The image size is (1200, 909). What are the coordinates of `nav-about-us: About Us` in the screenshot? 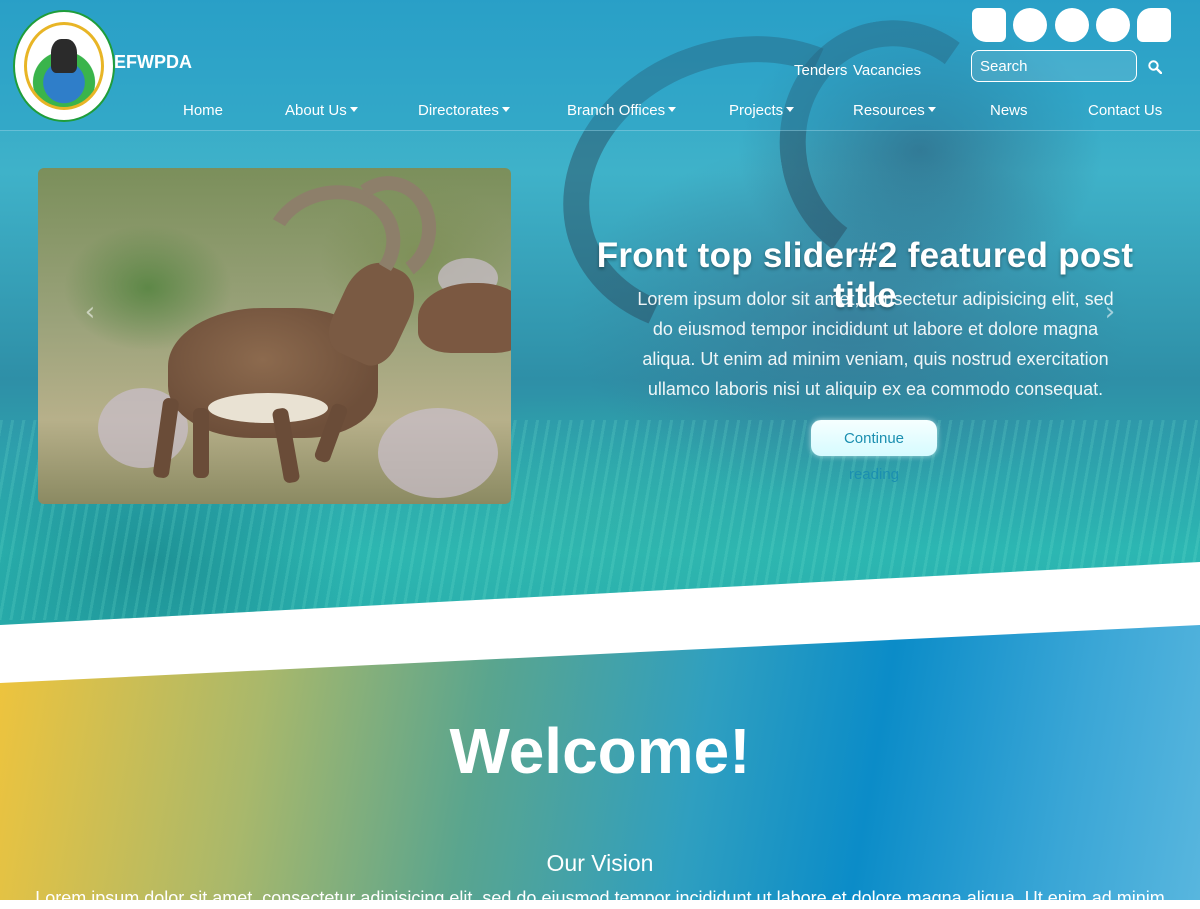 It's located at (321, 110).